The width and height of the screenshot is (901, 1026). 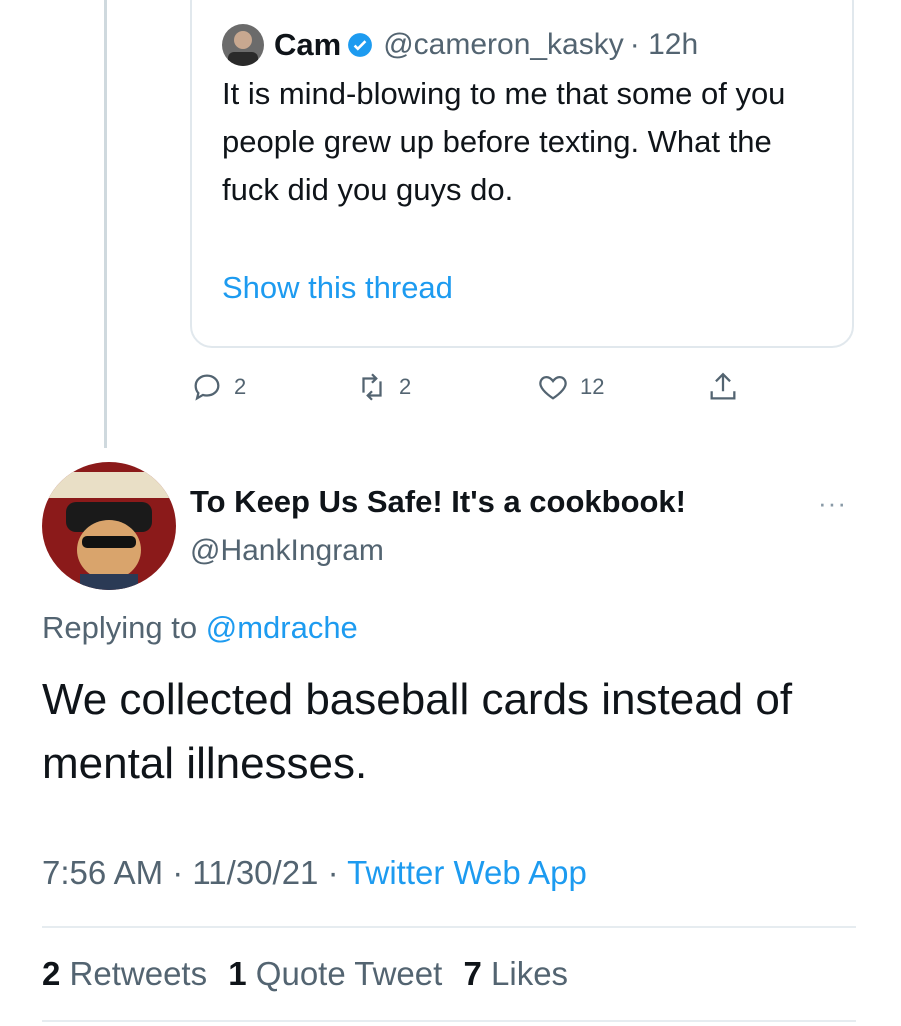 I want to click on author-handle: @HankIngram, so click(x=287, y=551).